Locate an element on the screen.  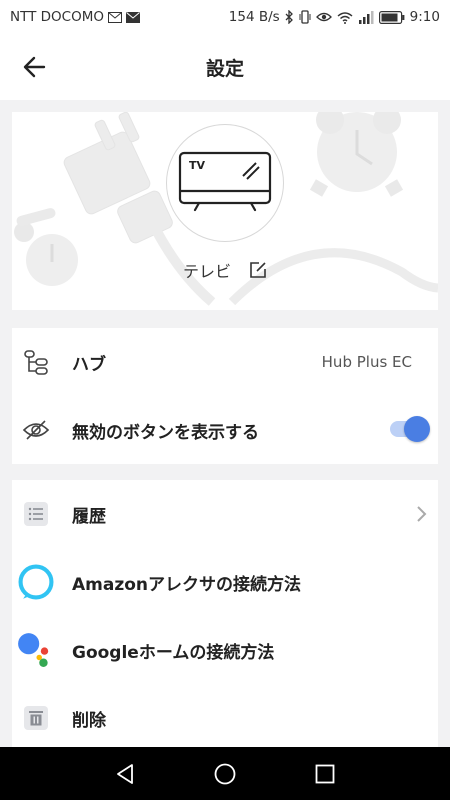
hub-value: Hub Plus EC is located at coordinates (366, 362).